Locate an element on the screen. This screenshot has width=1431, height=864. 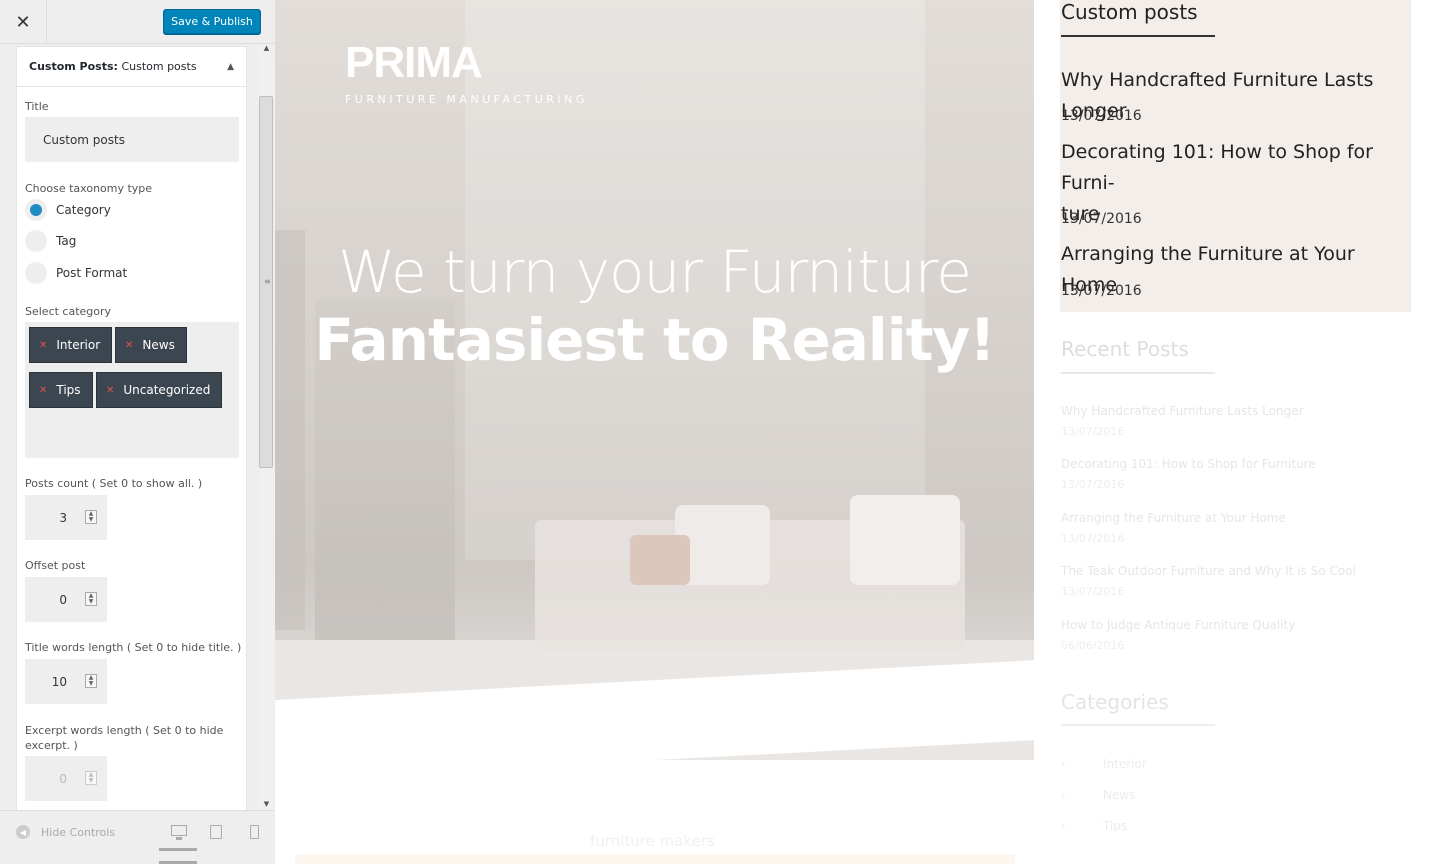
scroll-down-icon: ▼ is located at coordinates (266, 805).